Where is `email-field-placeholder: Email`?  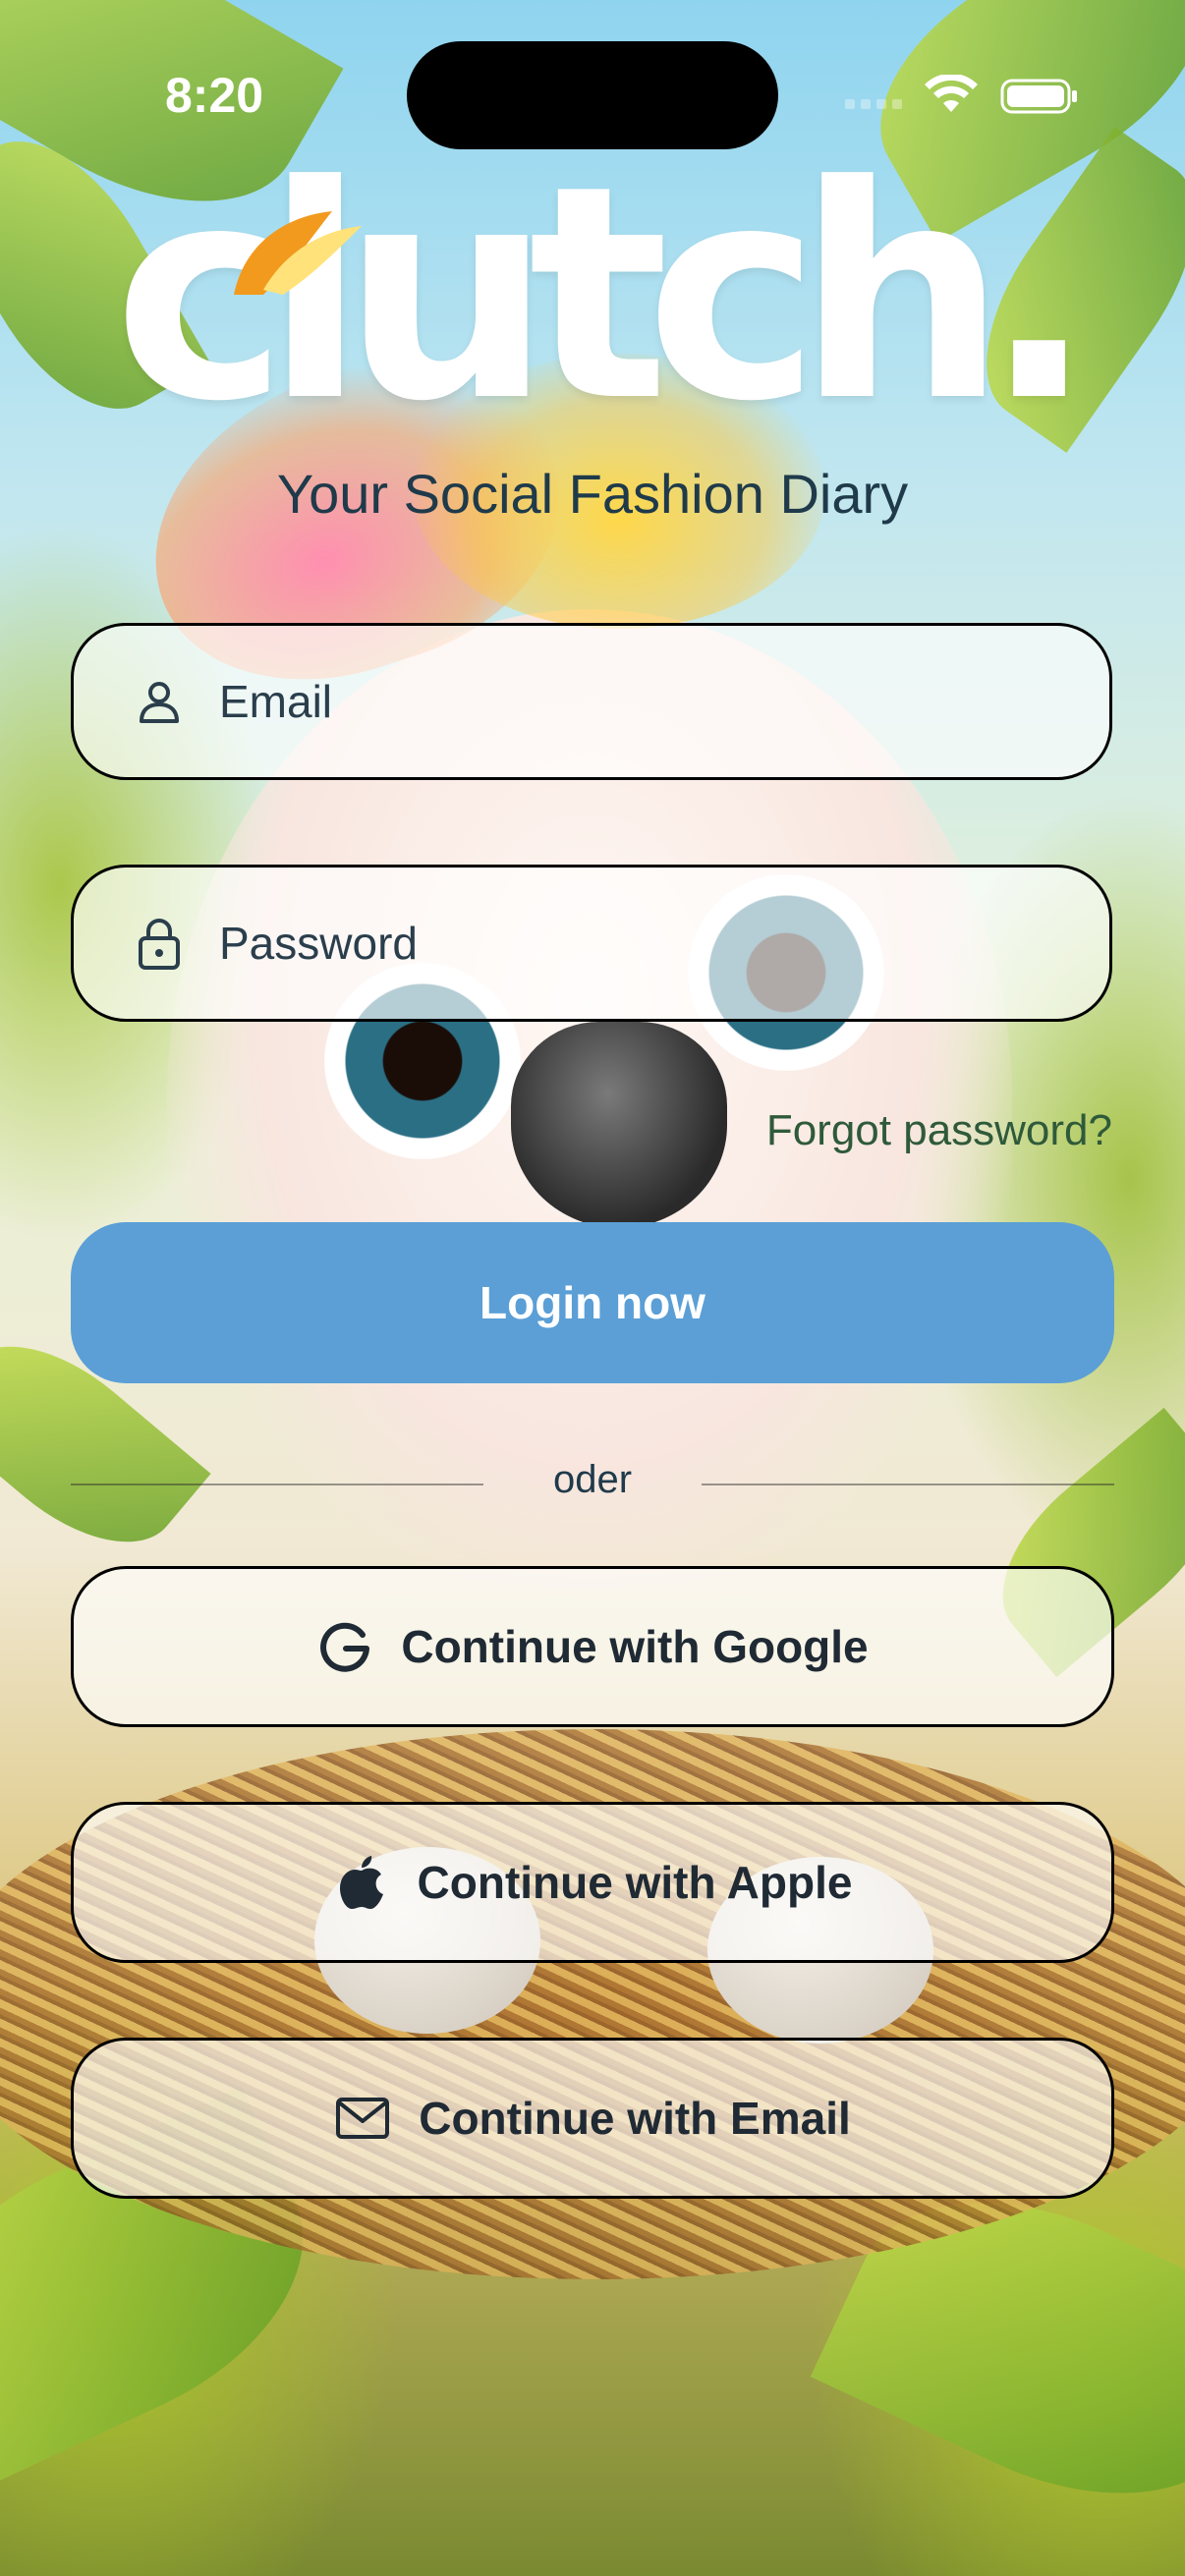
email-field-placeholder: Email is located at coordinates (276, 701).